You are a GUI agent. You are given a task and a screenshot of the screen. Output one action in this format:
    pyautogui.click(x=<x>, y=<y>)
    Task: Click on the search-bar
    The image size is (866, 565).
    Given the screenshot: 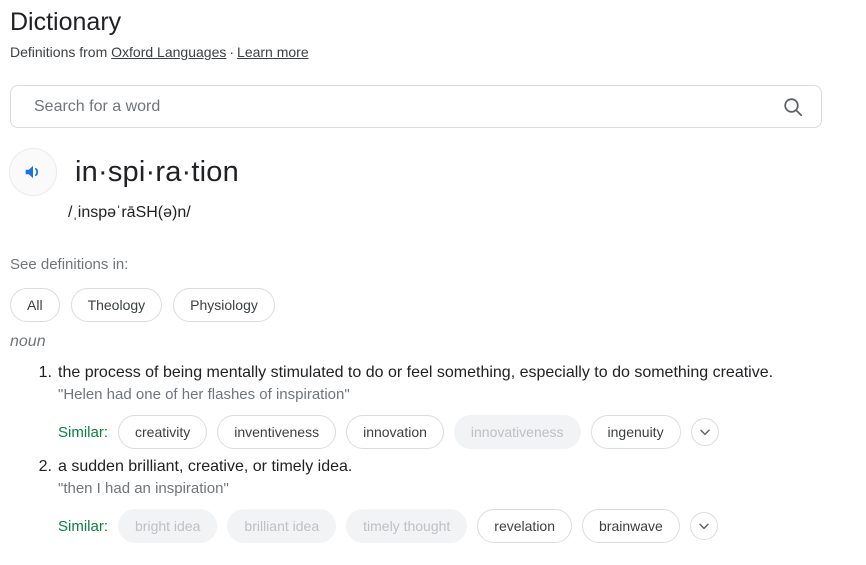 What is the action you would take?
    pyautogui.click(x=416, y=106)
    